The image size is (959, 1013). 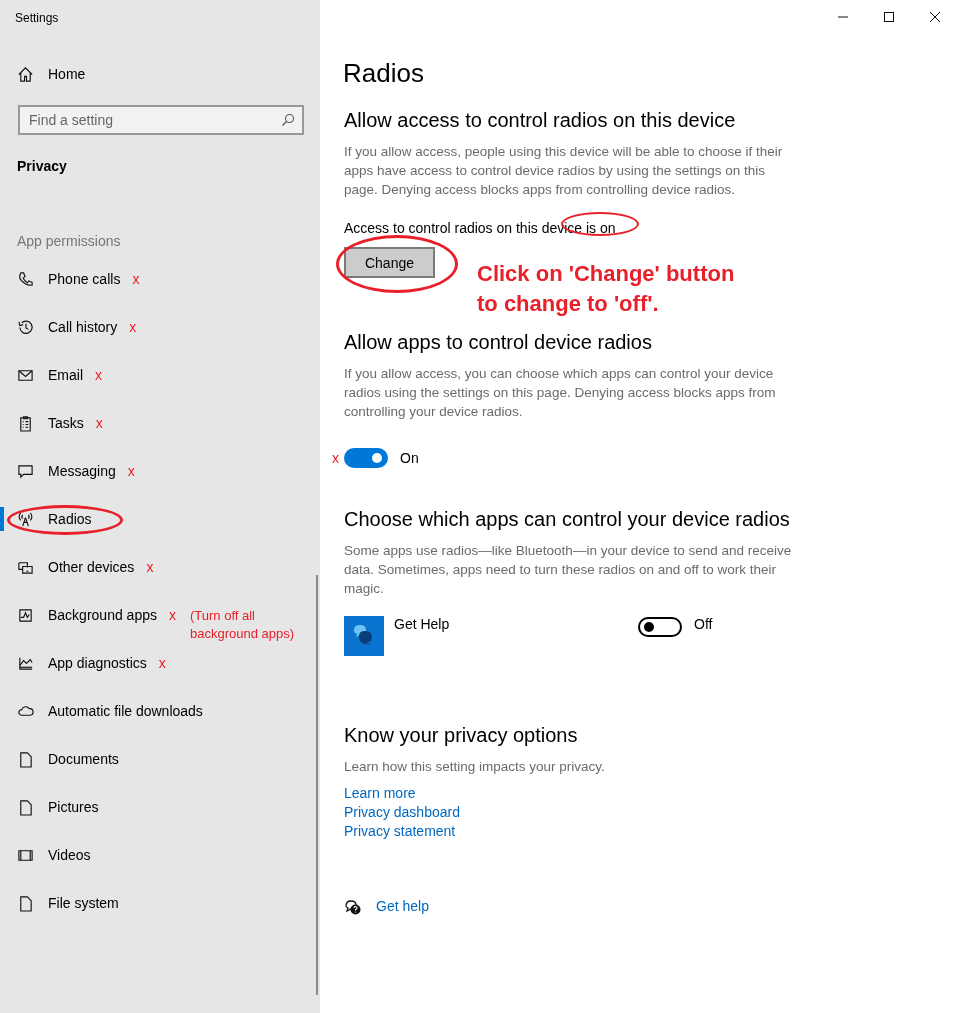 What do you see at coordinates (49, 807) in the screenshot?
I see `sidebar-item: Pictures` at bounding box center [49, 807].